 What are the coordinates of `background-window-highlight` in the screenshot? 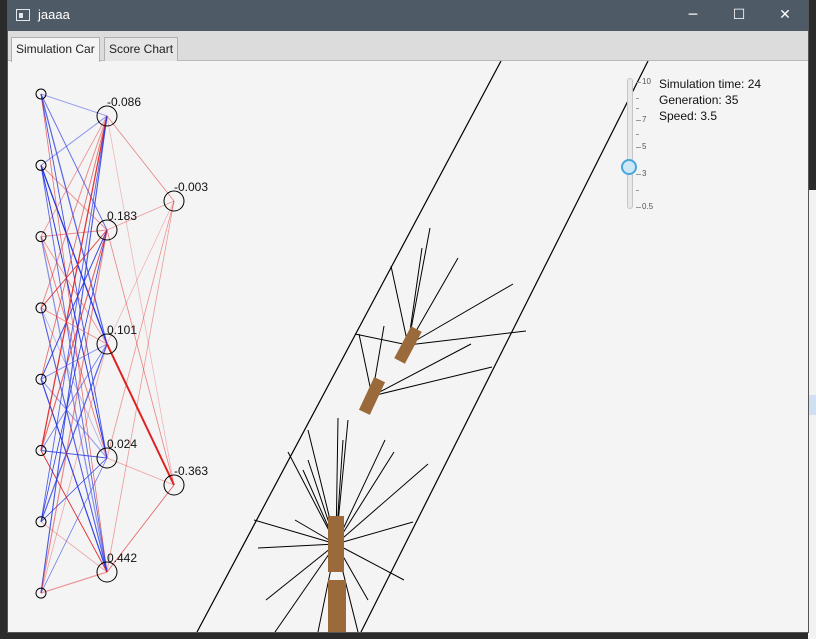 It's located at (812, 405).